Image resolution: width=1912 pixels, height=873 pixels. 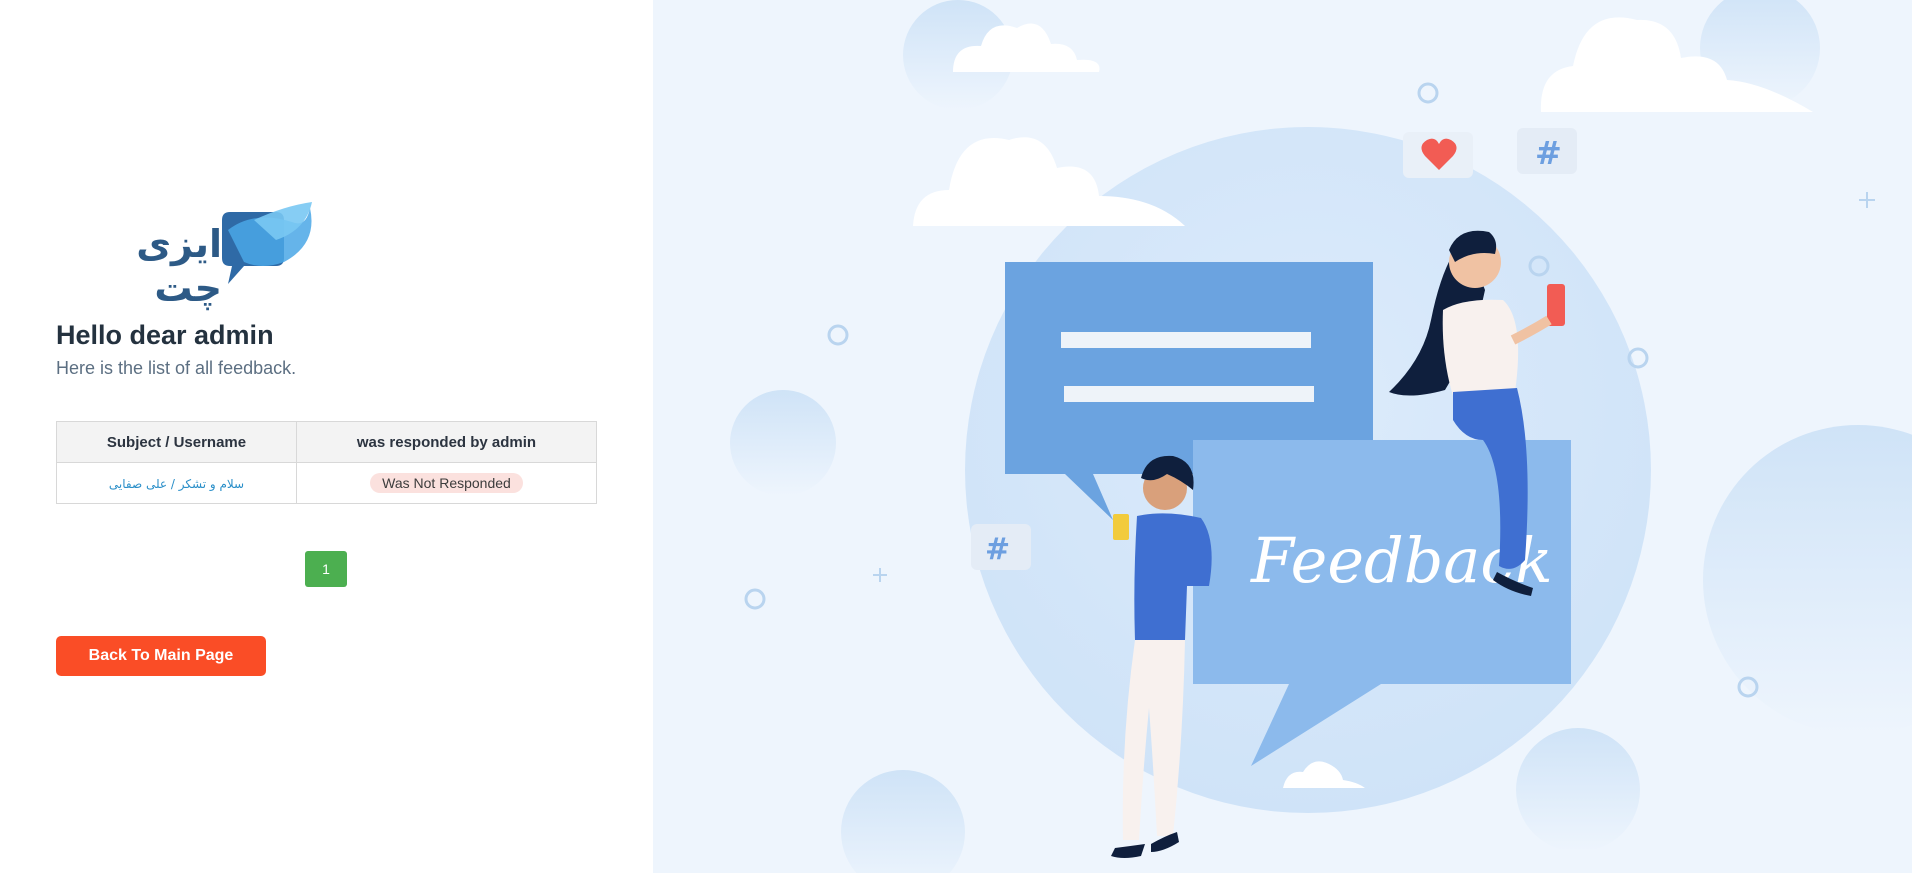 What do you see at coordinates (176, 442) in the screenshot?
I see `column-header-subject: Subject / Username` at bounding box center [176, 442].